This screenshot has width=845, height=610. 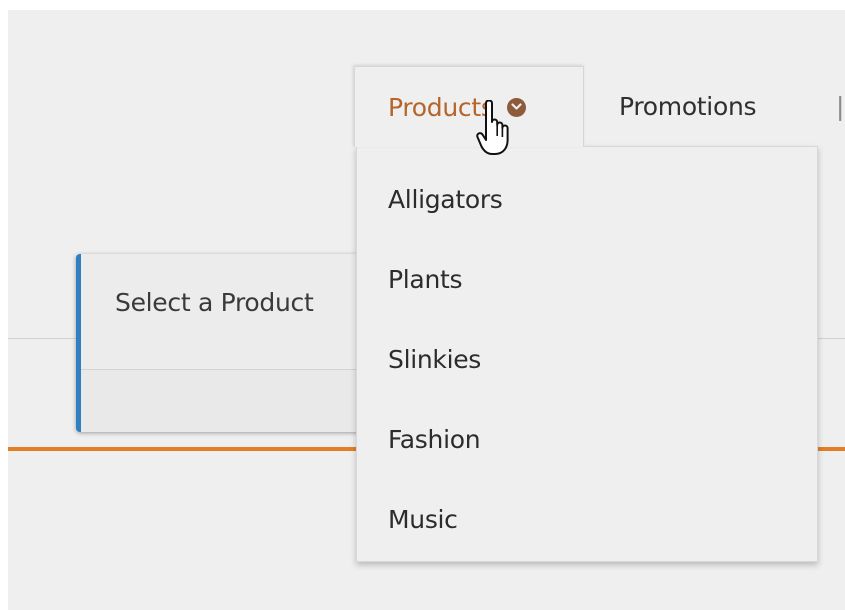 What do you see at coordinates (587, 519) in the screenshot?
I see `menu-item-music: Music` at bounding box center [587, 519].